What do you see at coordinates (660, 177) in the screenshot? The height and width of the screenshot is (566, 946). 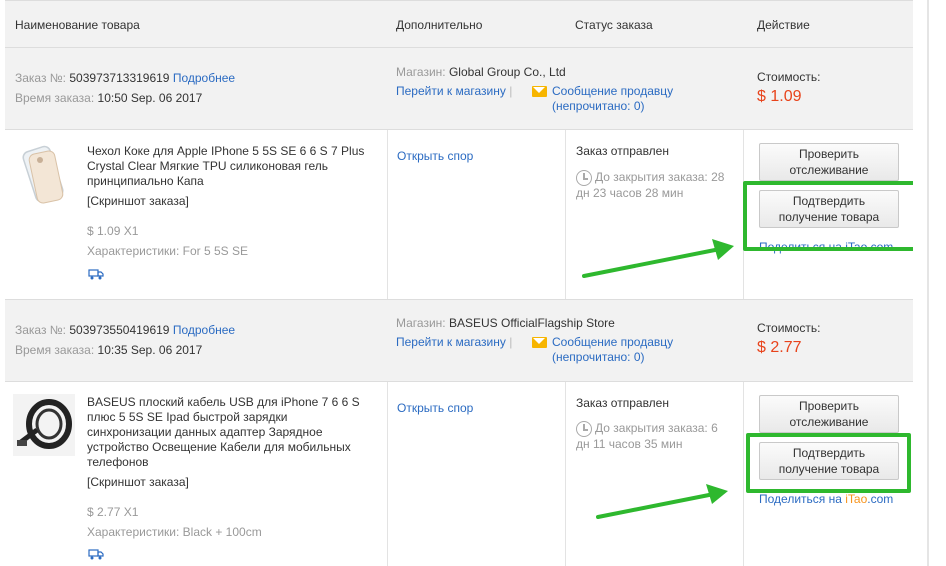 I see `countdown-line-1: До закрытия заказа: 28` at bounding box center [660, 177].